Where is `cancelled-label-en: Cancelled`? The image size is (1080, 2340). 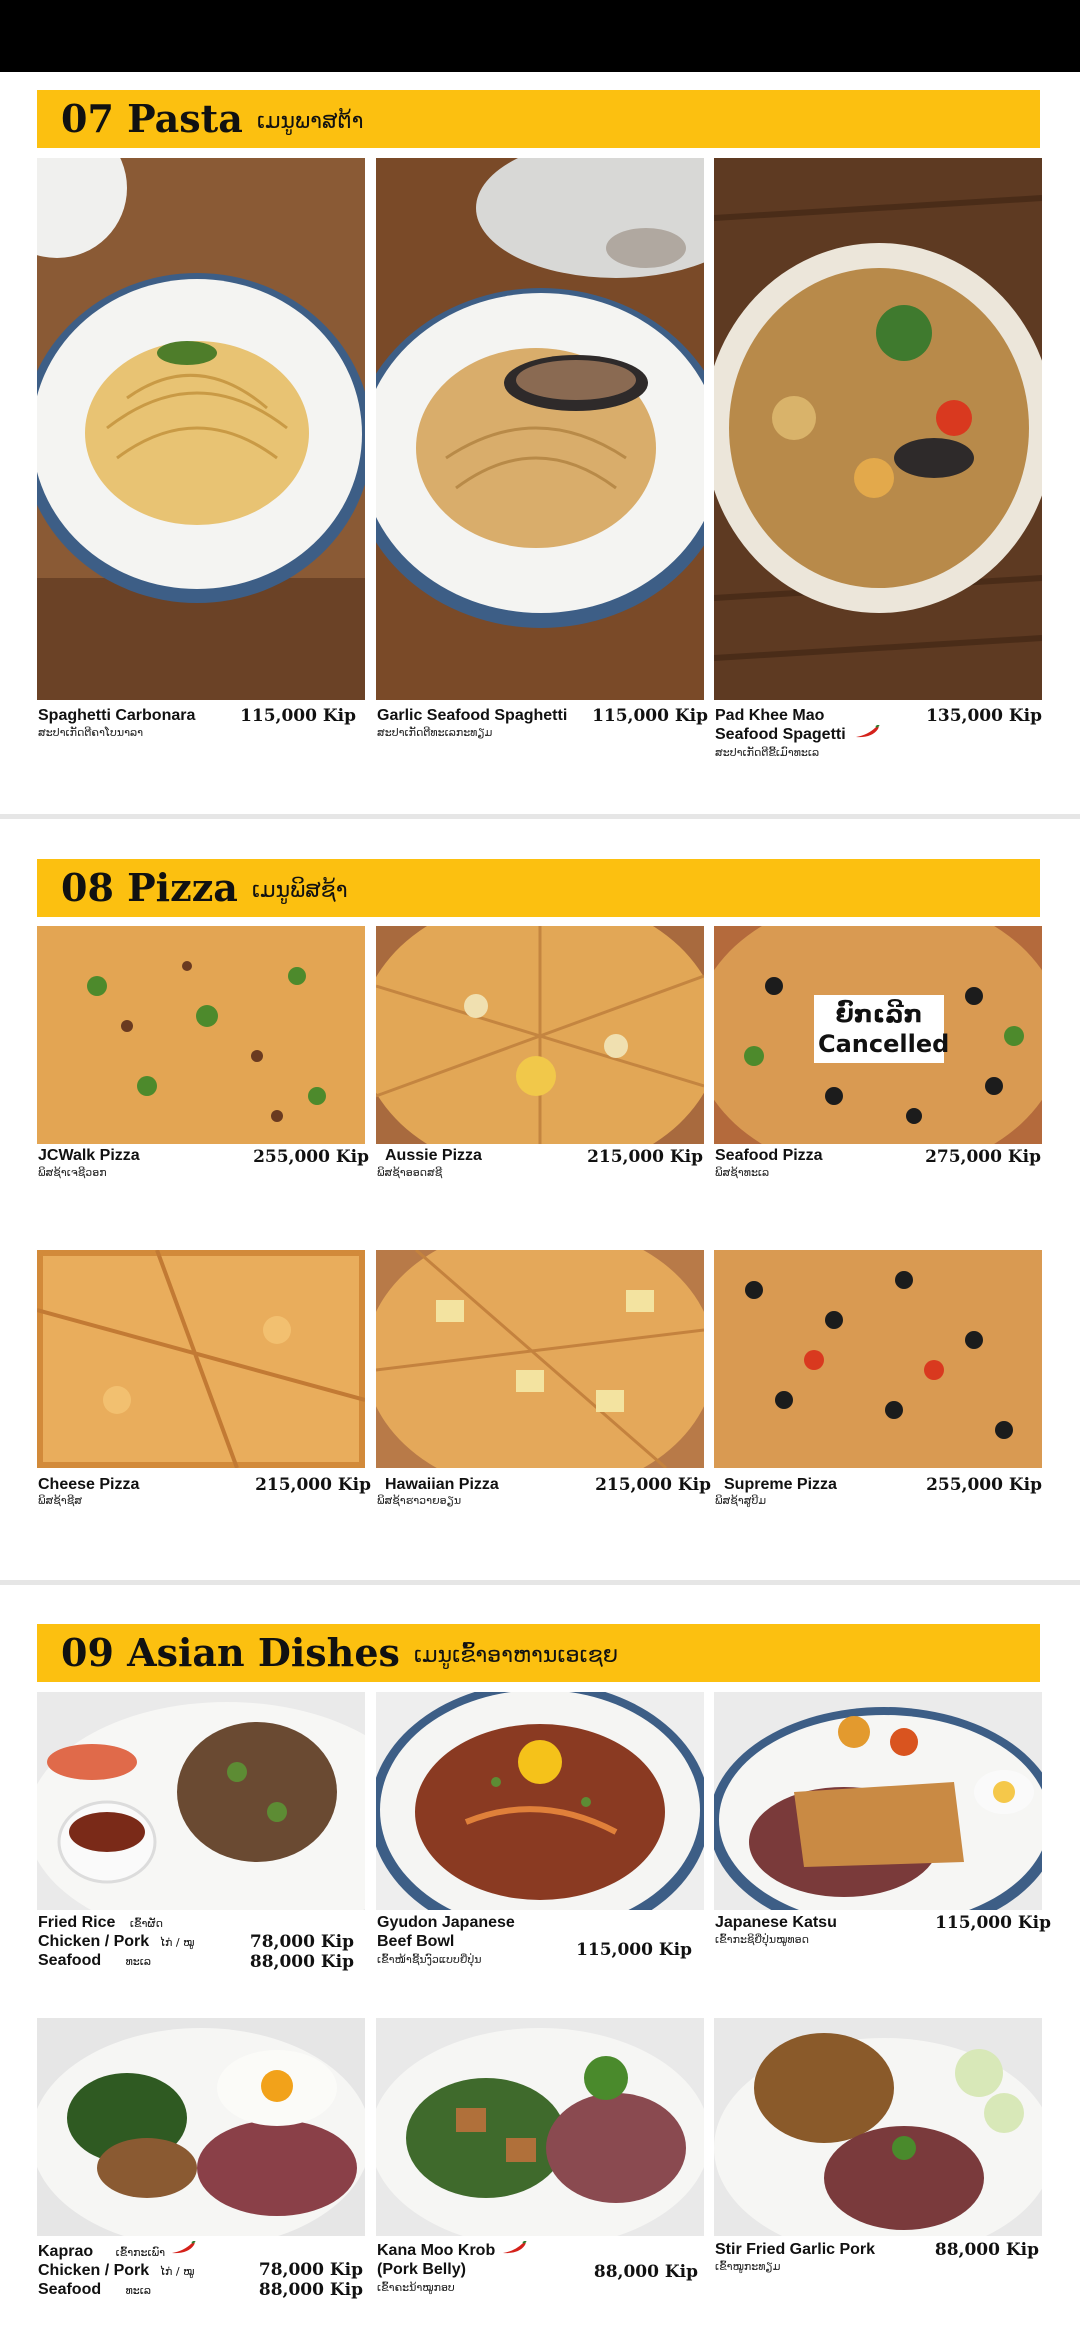 cancelled-label-en: Cancelled is located at coordinates (884, 1044).